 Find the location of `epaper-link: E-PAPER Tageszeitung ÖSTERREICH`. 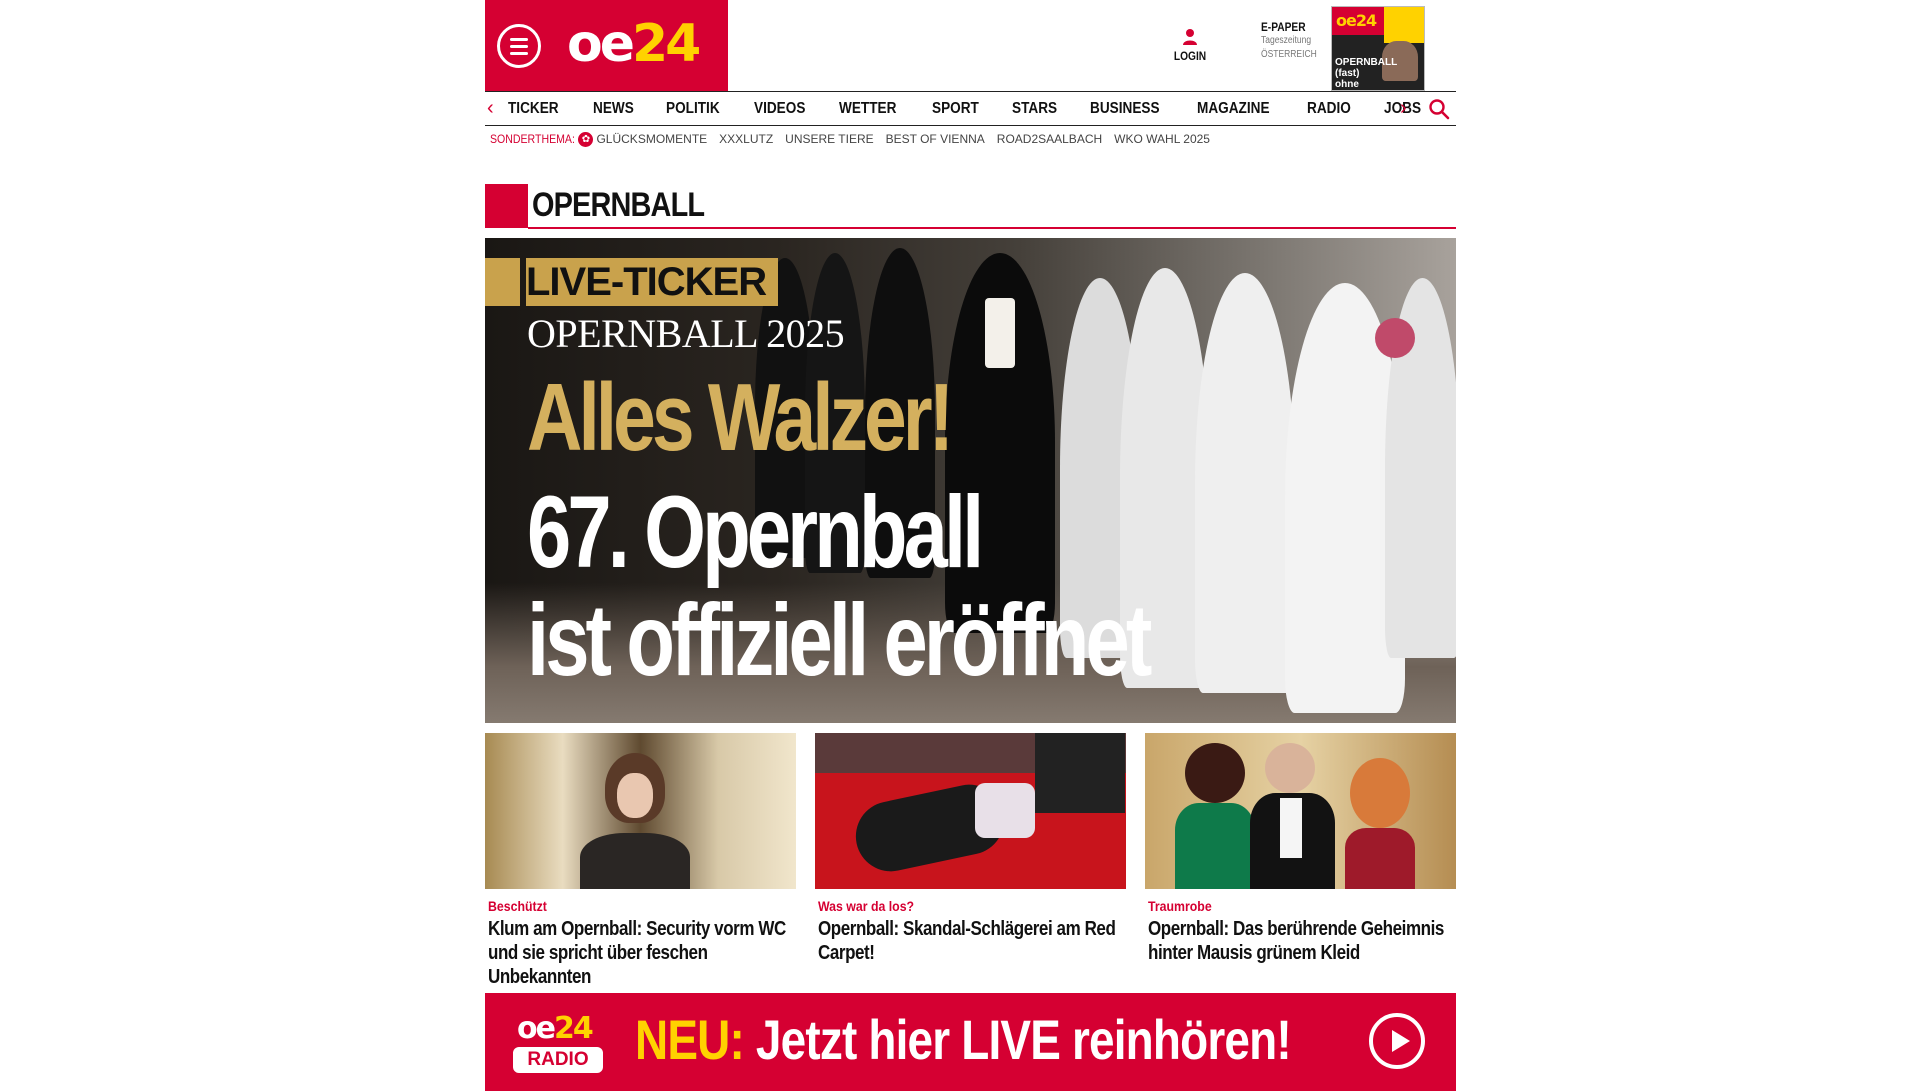

epaper-link: E-PAPER Tageszeitung ÖSTERREICH is located at coordinates (1294, 41).